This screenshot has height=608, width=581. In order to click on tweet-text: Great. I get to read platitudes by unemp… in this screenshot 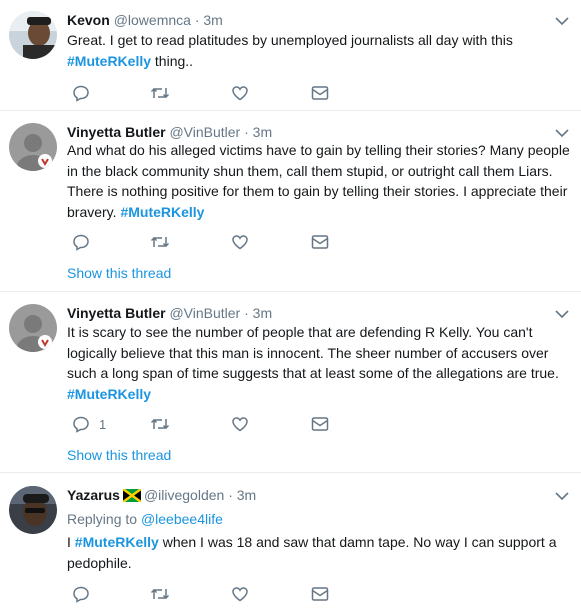, I will do `click(290, 50)`.